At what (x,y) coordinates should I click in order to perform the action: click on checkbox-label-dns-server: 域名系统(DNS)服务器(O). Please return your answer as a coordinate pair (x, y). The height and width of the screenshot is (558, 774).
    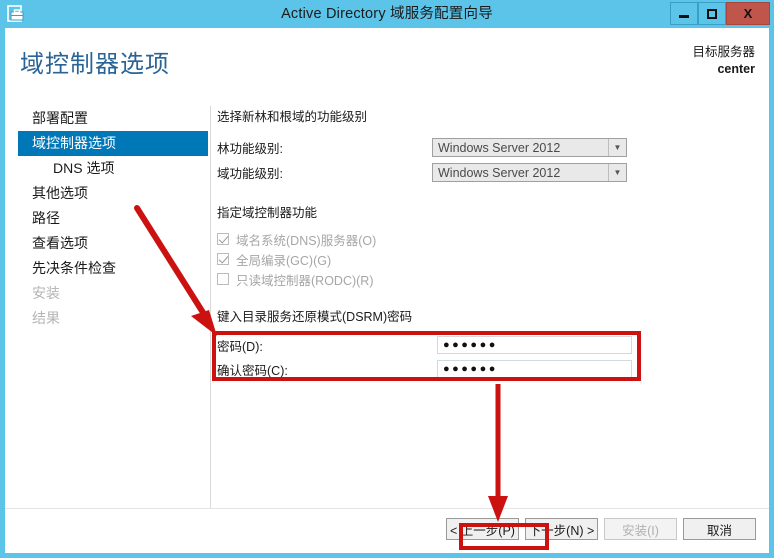
    Looking at the image, I should click on (306, 240).